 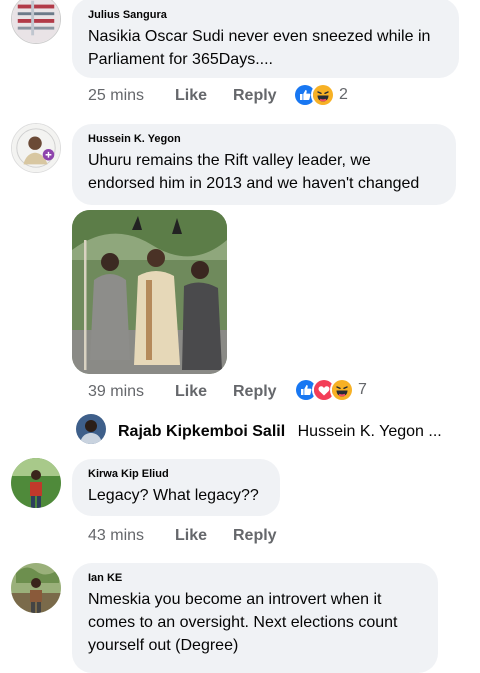 I want to click on comment-author: Kirwa Kip Eliud, so click(x=176, y=474).